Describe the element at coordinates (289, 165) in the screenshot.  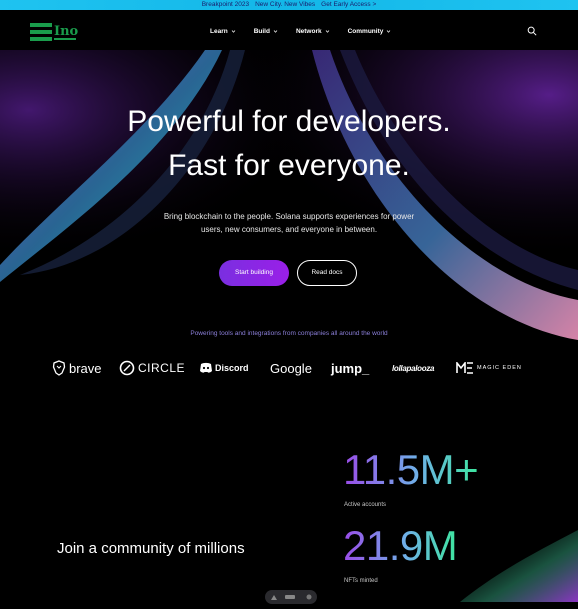
I see `hero-headline-line2: Fast for everyone.` at that location.